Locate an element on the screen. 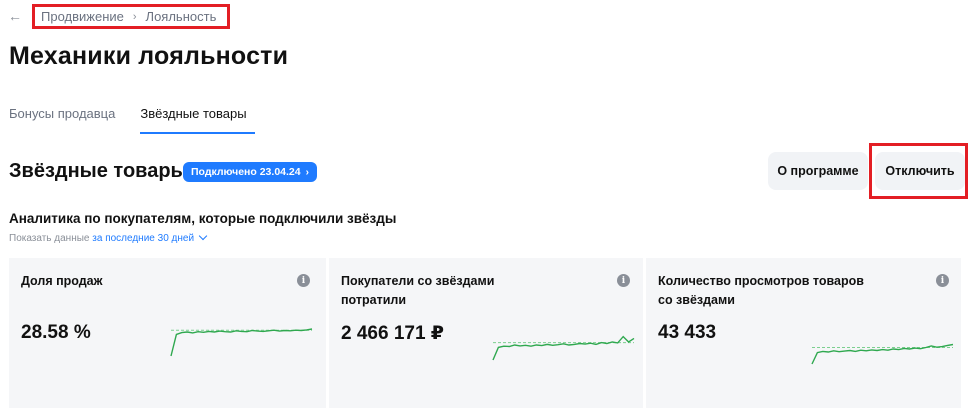 The width and height of the screenshot is (974, 417). breadcrumb-item-loyalty: Лояльность is located at coordinates (181, 16).